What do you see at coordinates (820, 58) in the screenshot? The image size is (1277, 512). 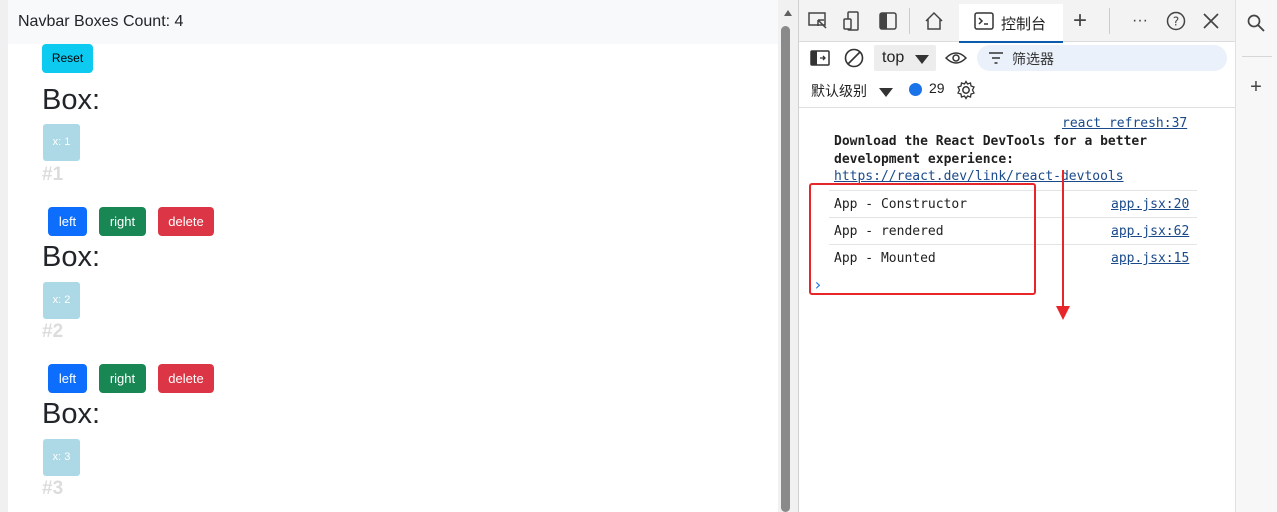 I see `sidebar-icon` at bounding box center [820, 58].